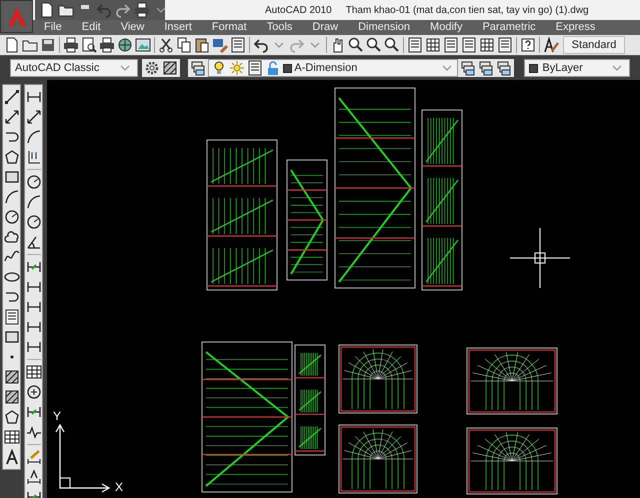 The height and width of the screenshot is (498, 640). Describe the element at coordinates (12, 97) in the screenshot. I see `line-icon` at that location.